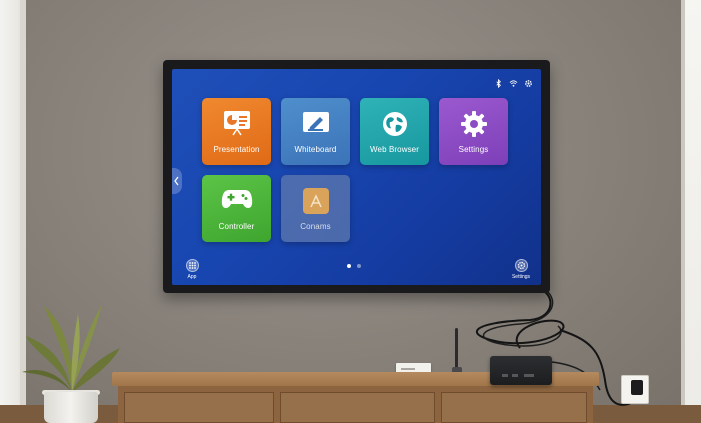  I want to click on chevron-left-icon, so click(176, 181).